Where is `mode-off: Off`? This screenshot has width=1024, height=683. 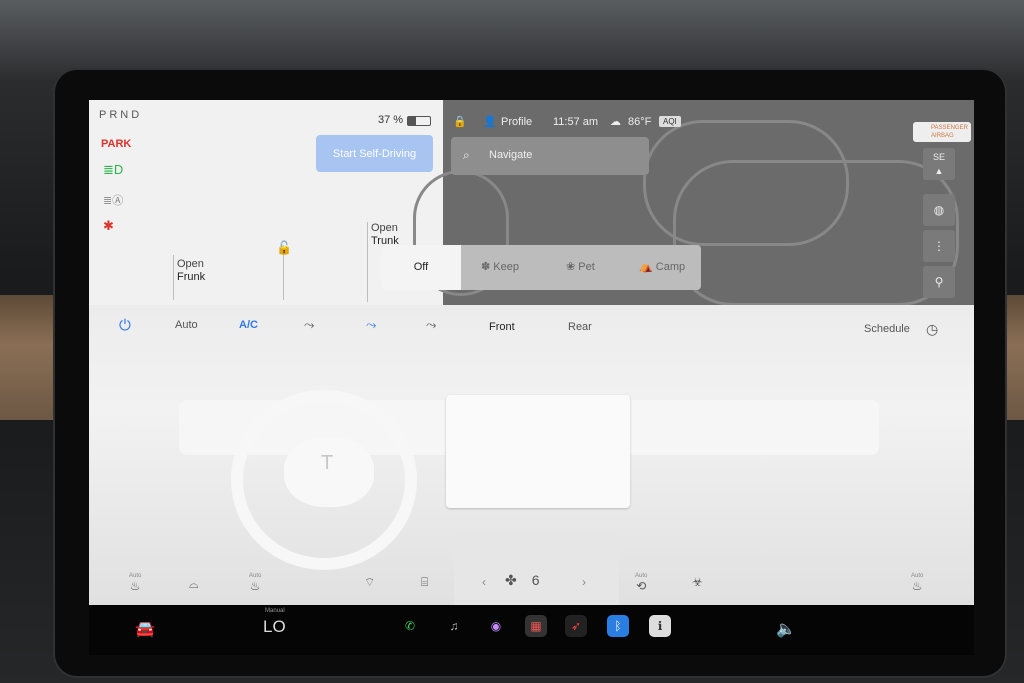 mode-off: Off is located at coordinates (421, 267).